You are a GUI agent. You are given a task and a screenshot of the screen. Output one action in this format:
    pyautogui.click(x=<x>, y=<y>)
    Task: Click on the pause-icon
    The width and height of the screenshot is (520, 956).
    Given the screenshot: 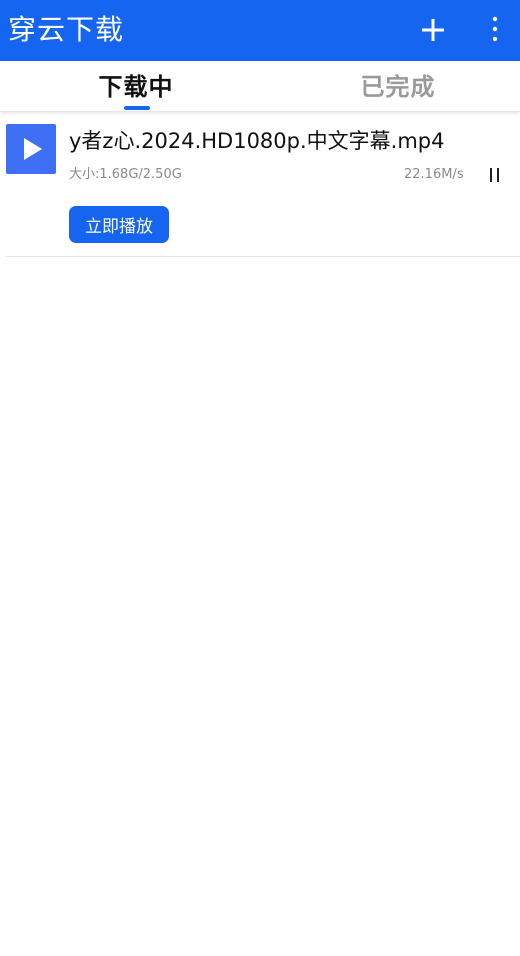 What is the action you would take?
    pyautogui.click(x=494, y=175)
    